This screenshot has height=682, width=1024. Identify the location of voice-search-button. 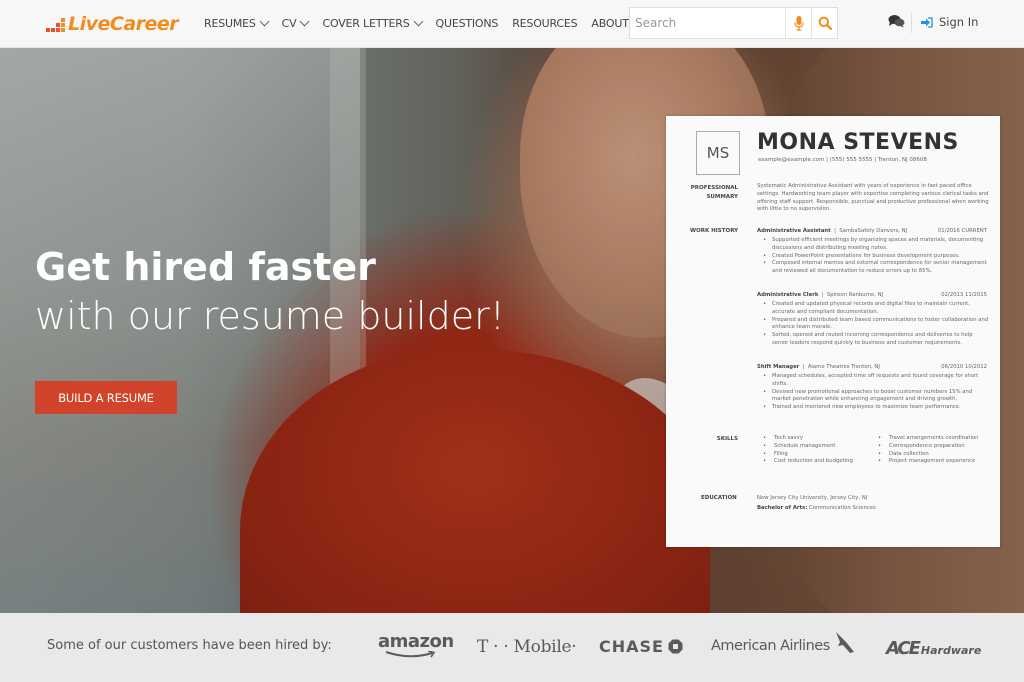
(798, 23).